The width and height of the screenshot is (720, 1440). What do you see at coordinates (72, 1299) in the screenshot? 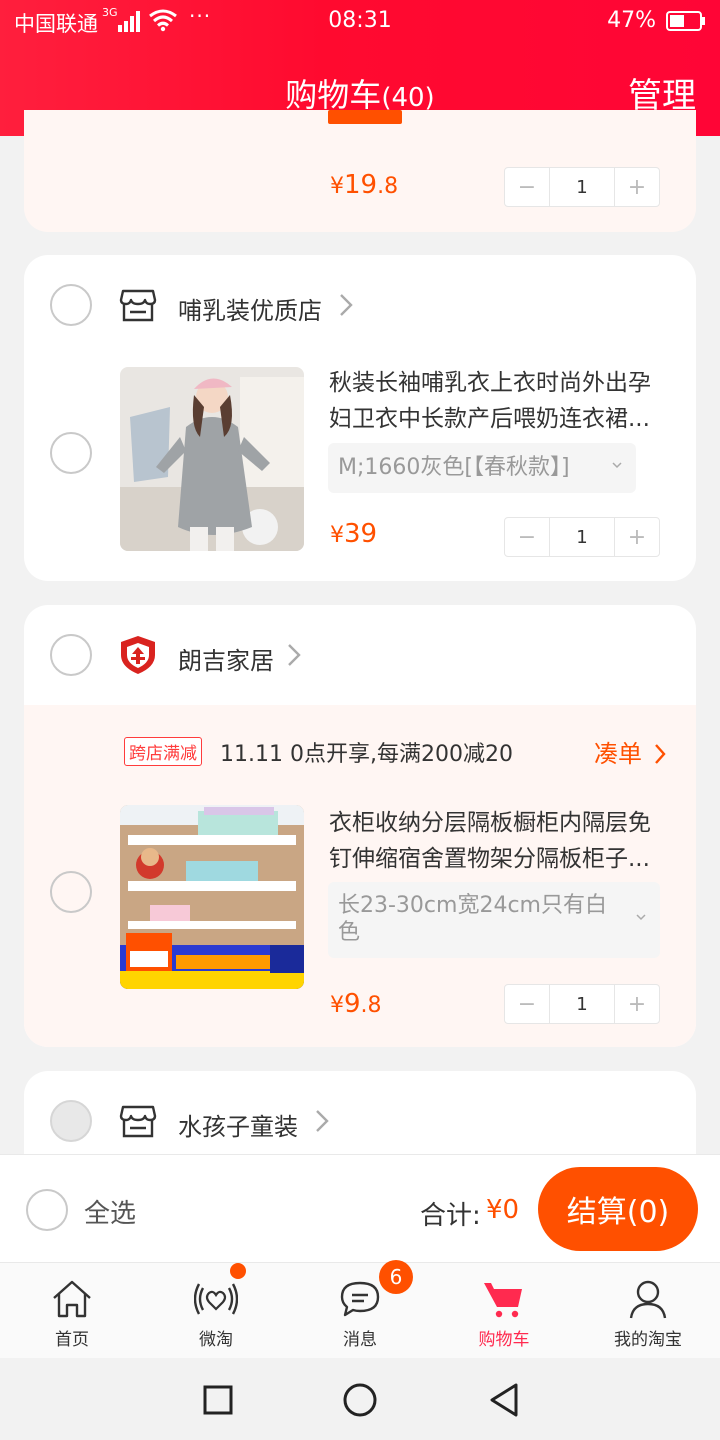
I see `home-icon` at bounding box center [72, 1299].